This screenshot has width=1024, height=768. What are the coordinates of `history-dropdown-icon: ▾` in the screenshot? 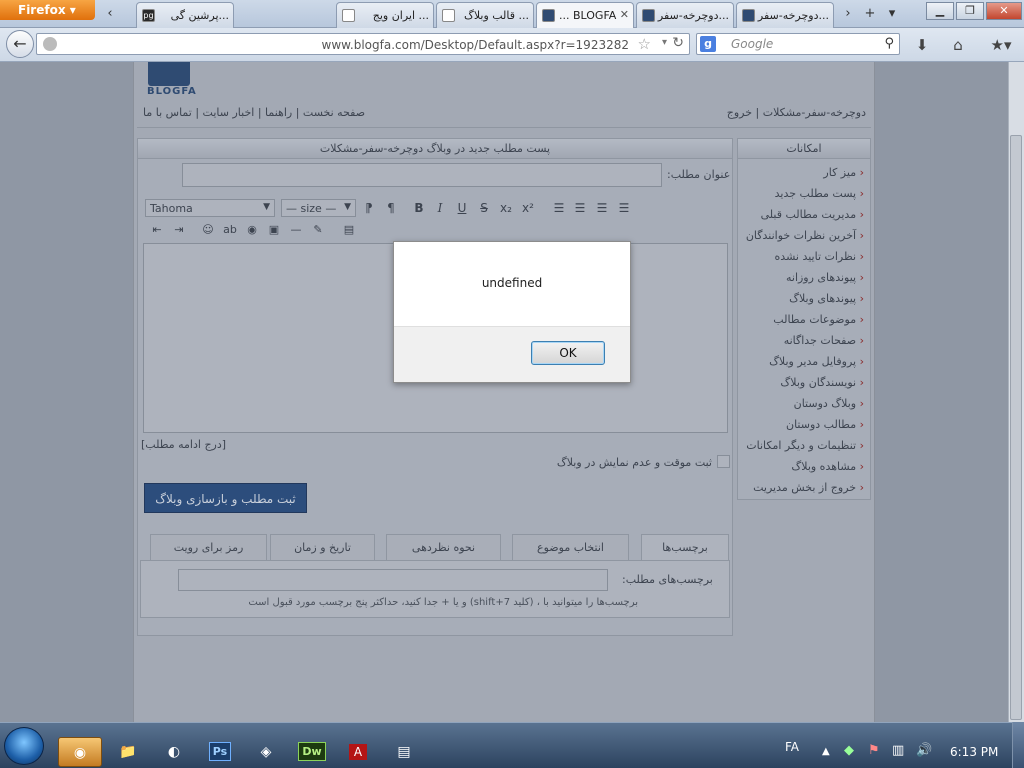 It's located at (664, 42).